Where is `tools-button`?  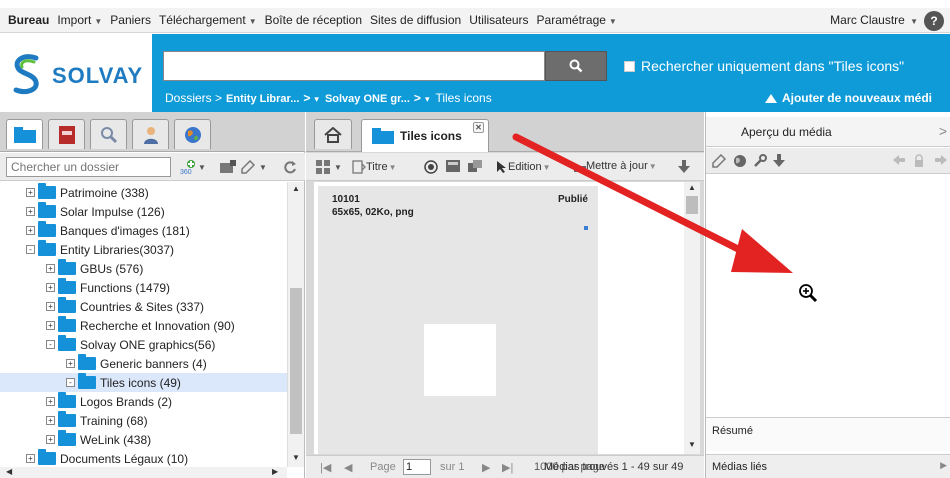 tools-button is located at coordinates (760, 162).